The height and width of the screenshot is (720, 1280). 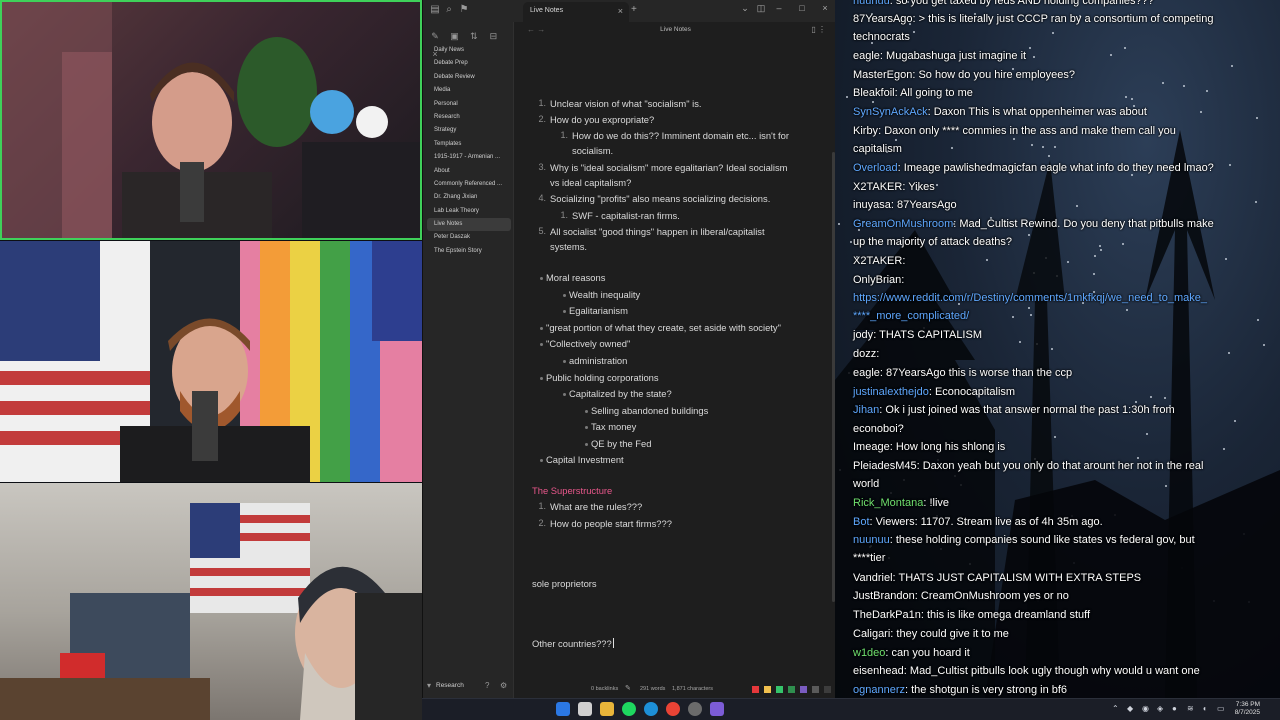 What do you see at coordinates (1190, 708) in the screenshot?
I see `wifi-icon: ≋` at bounding box center [1190, 708].